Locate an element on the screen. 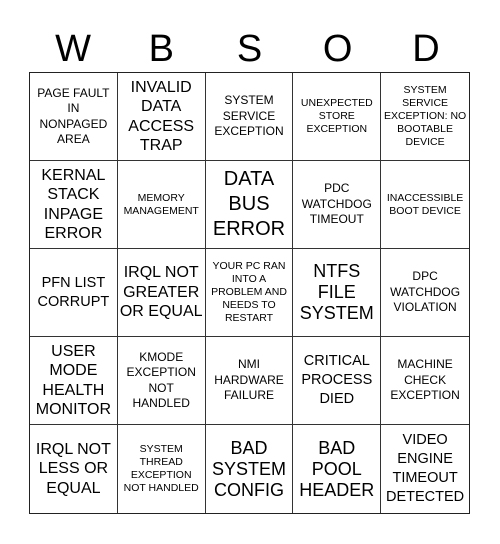 Image resolution: width=500 pixels, height=544 pixels. cell-text: USER MODE HEALTH MONITOR is located at coordinates (73, 380).